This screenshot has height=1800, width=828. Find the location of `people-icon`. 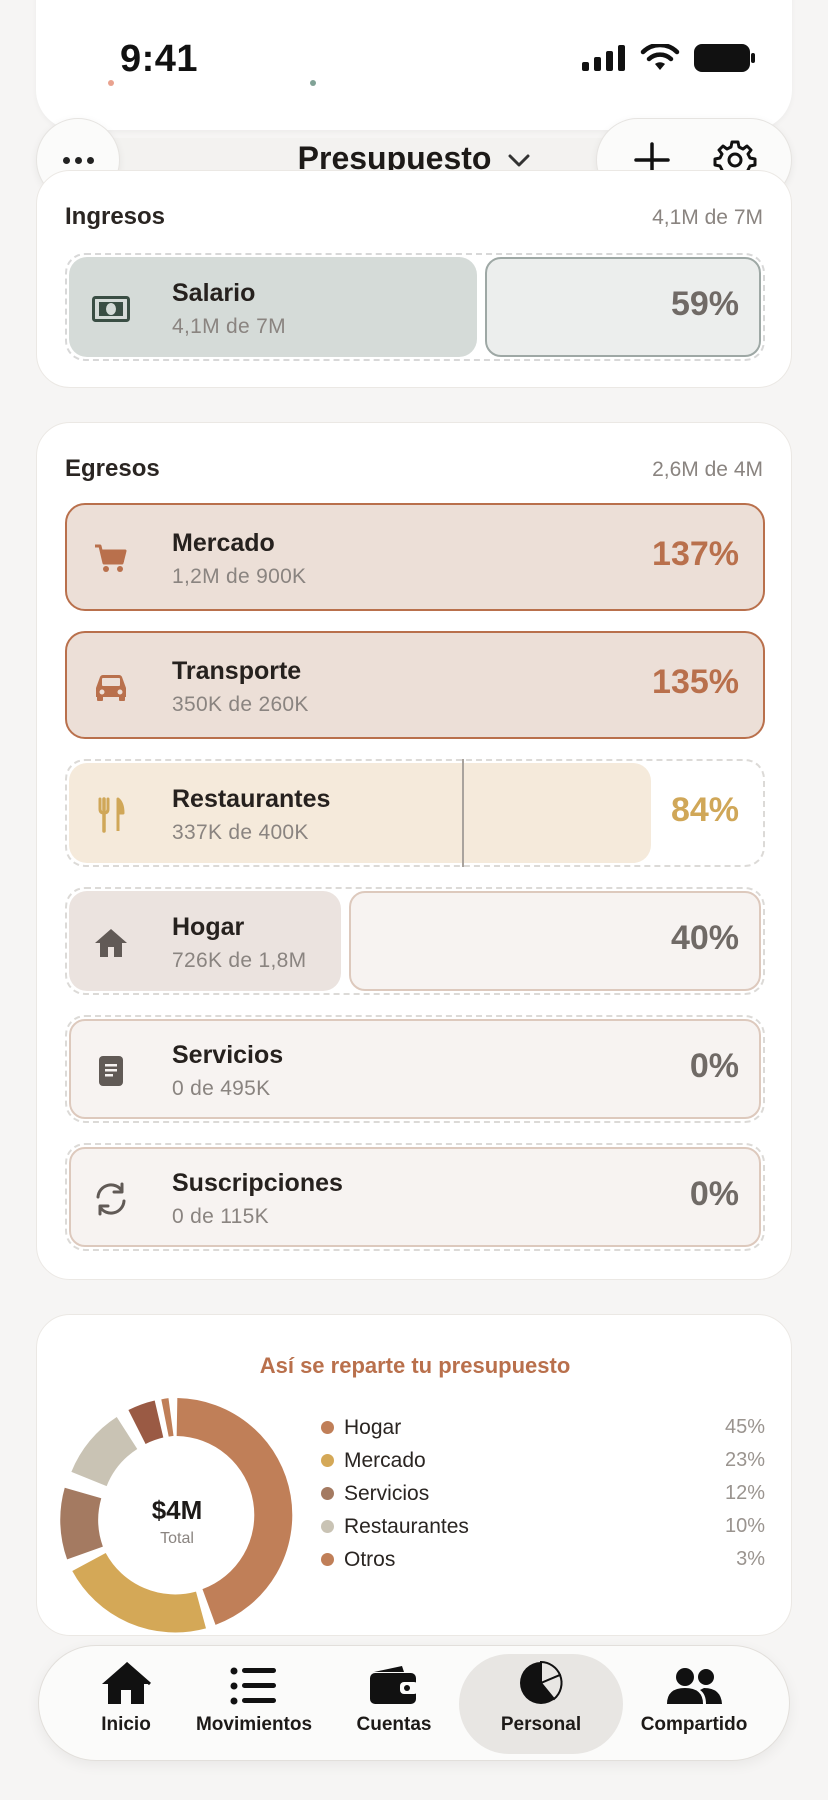

people-icon is located at coordinates (694, 1686).